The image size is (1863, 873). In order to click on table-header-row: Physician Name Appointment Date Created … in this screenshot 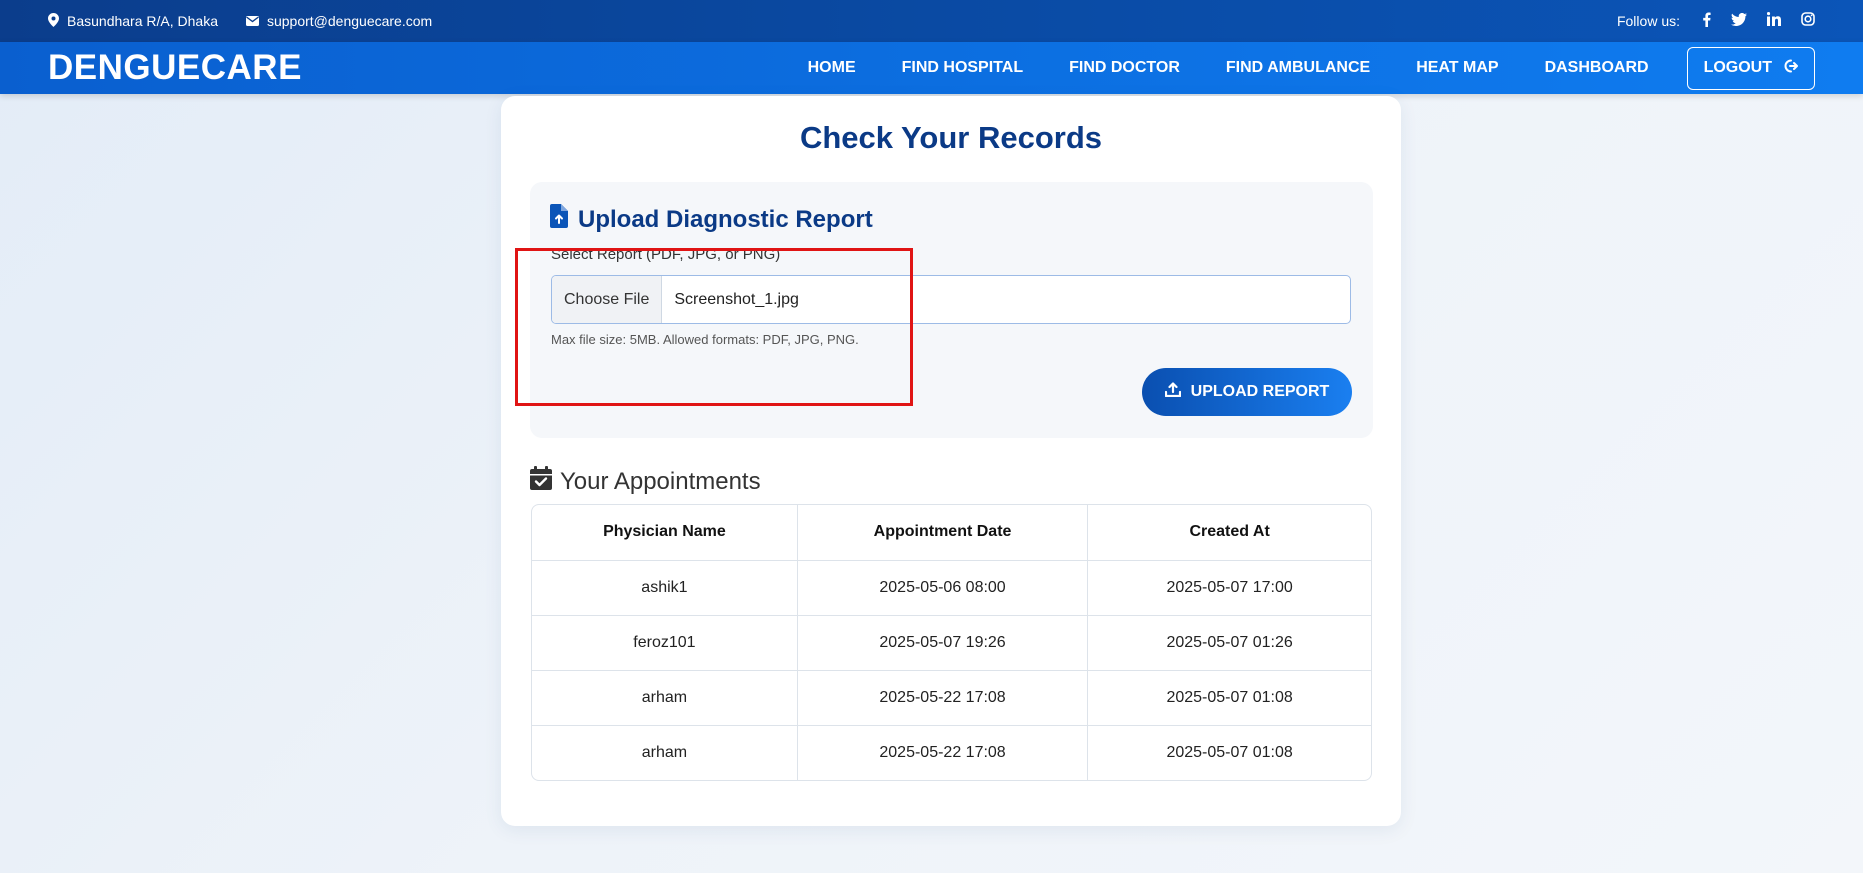, I will do `click(951, 533)`.